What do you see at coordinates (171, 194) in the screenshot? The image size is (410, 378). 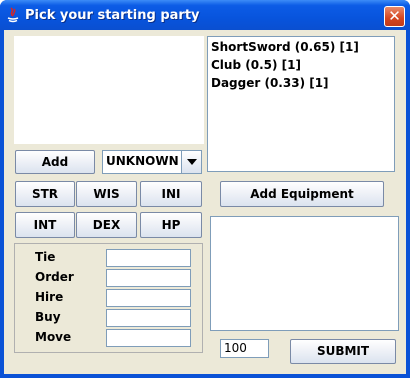 I see `ini-button: INI` at bounding box center [171, 194].